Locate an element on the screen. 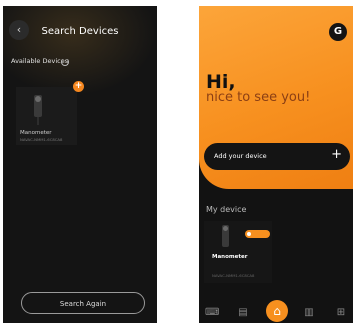  greeting-subtitle: nice to see you! is located at coordinates (258, 97).